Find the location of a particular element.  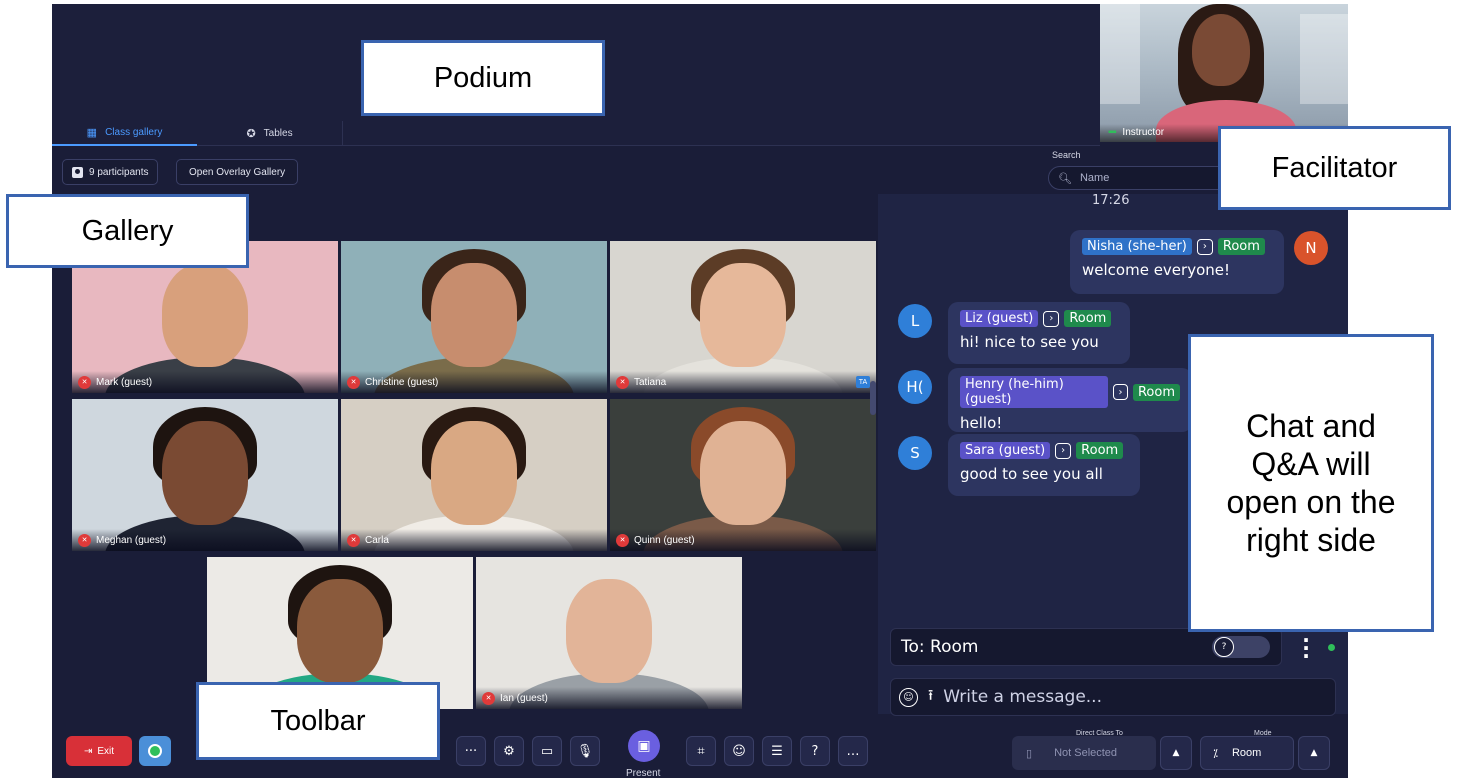

participant-tile: ✕ Ian (guest) is located at coordinates (609, 633).